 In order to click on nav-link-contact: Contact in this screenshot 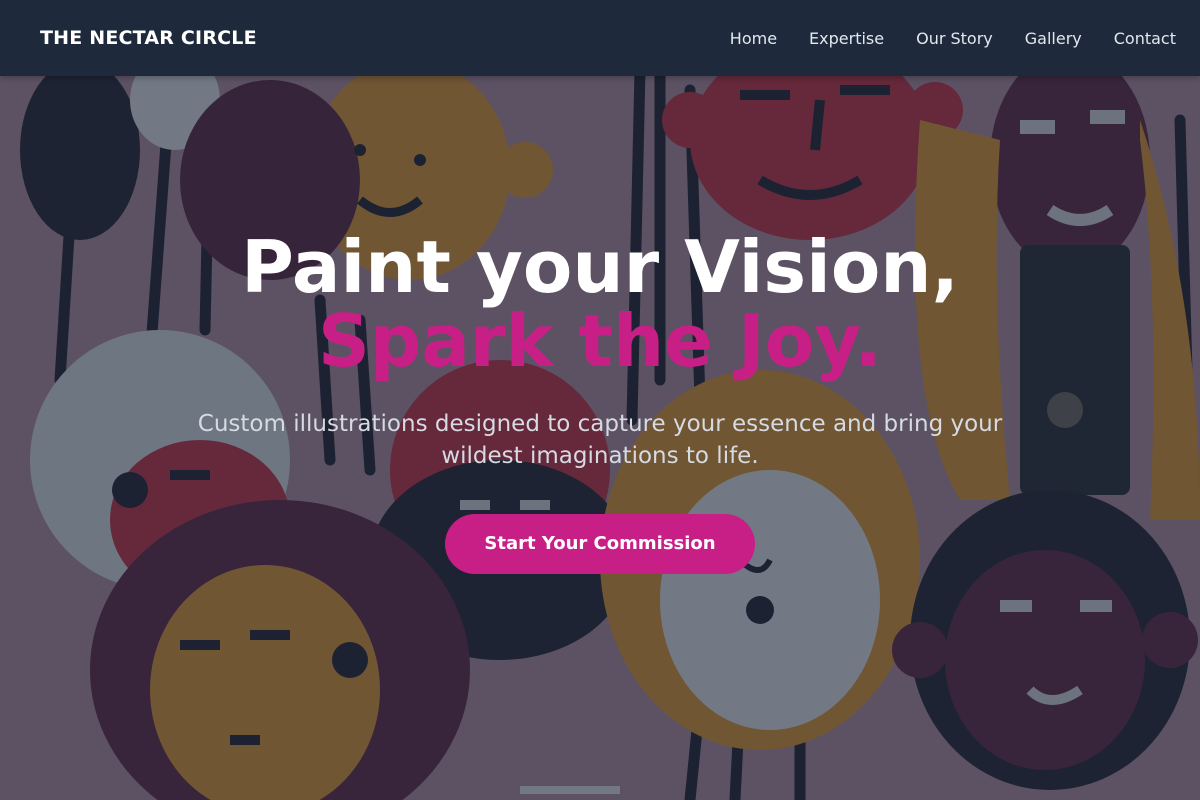, I will do `click(1145, 38)`.